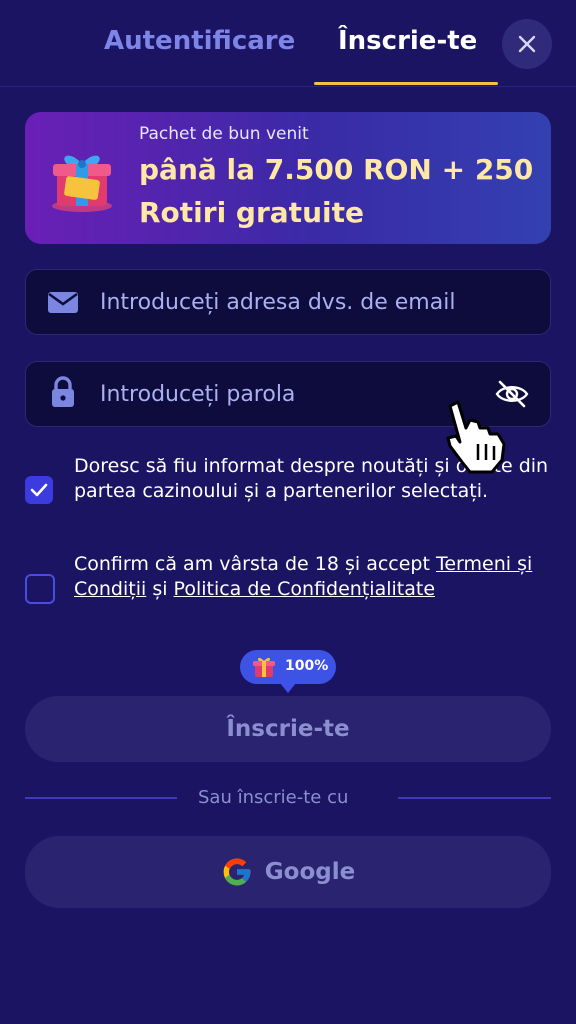 This screenshot has width=576, height=1024. What do you see at coordinates (101, 798) in the screenshot?
I see `divider-line-left` at bounding box center [101, 798].